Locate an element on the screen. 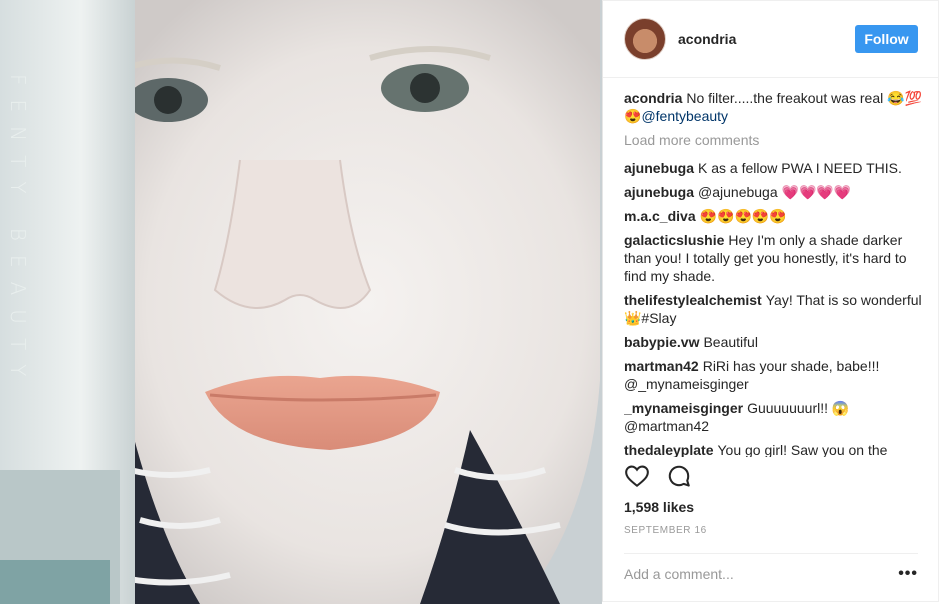  comment-item: ajunebuga K as a fellow PWA I NEED THIS. is located at coordinates (774, 168).